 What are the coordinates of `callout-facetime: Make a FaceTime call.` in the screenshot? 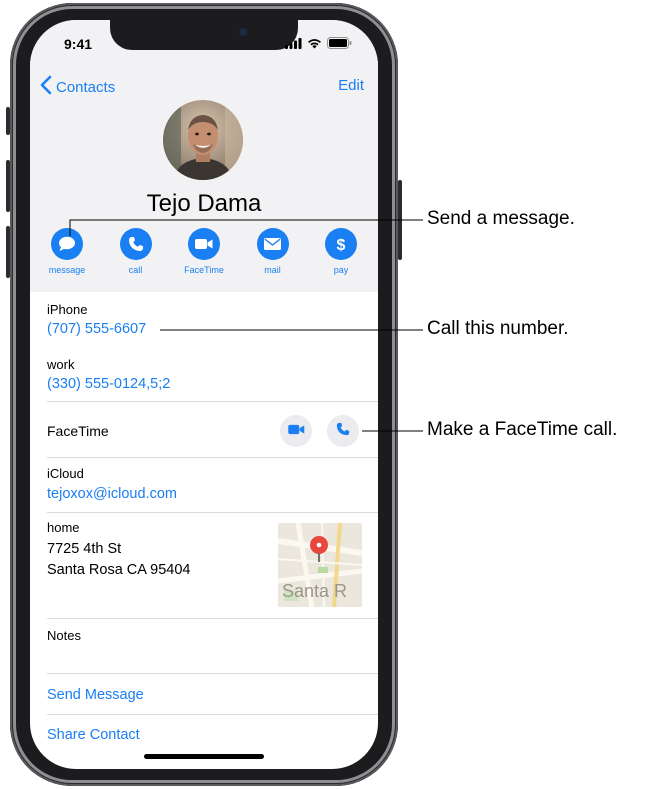 It's located at (522, 429).